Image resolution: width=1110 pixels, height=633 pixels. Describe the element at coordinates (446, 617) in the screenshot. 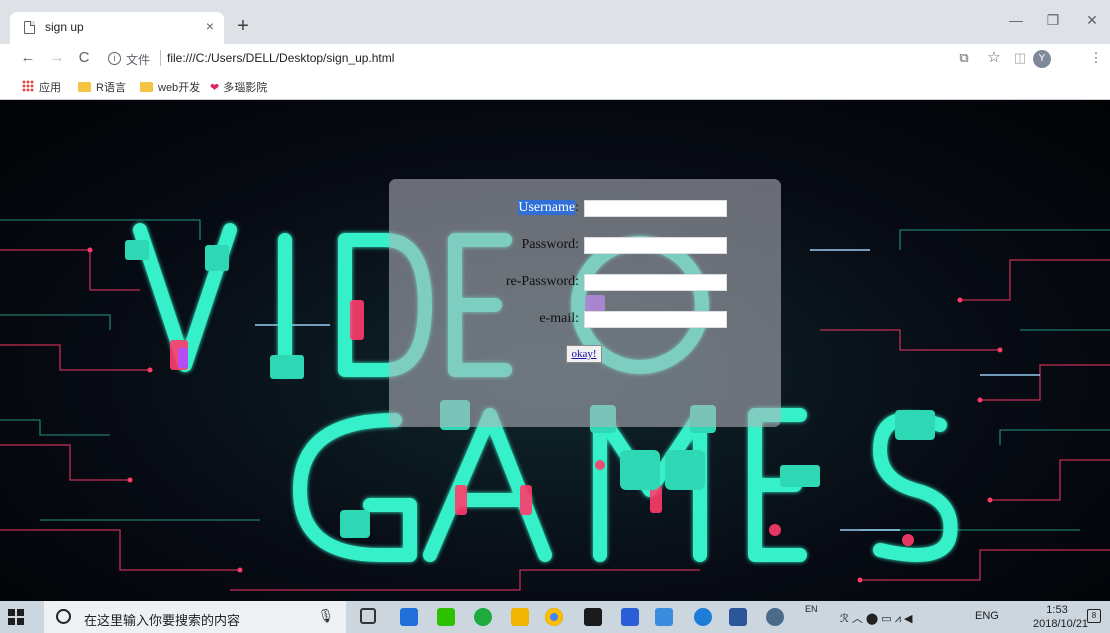

I see `wechat-icon` at that location.